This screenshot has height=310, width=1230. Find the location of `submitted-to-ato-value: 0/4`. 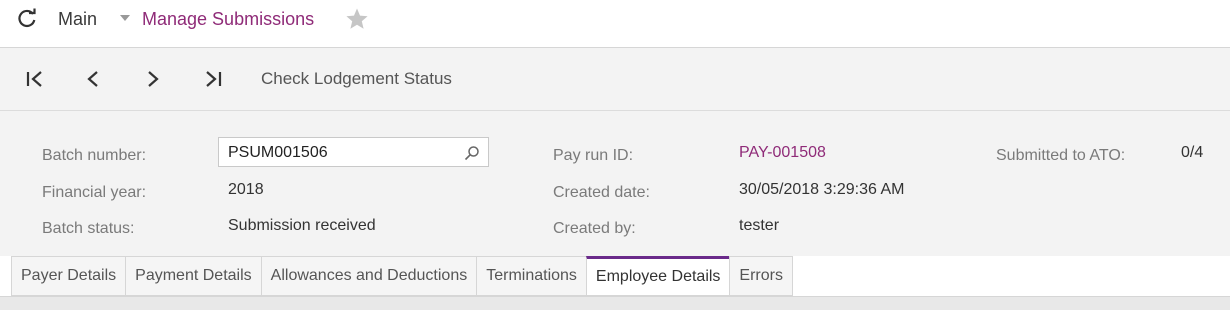

submitted-to-ato-value: 0/4 is located at coordinates (1192, 152).